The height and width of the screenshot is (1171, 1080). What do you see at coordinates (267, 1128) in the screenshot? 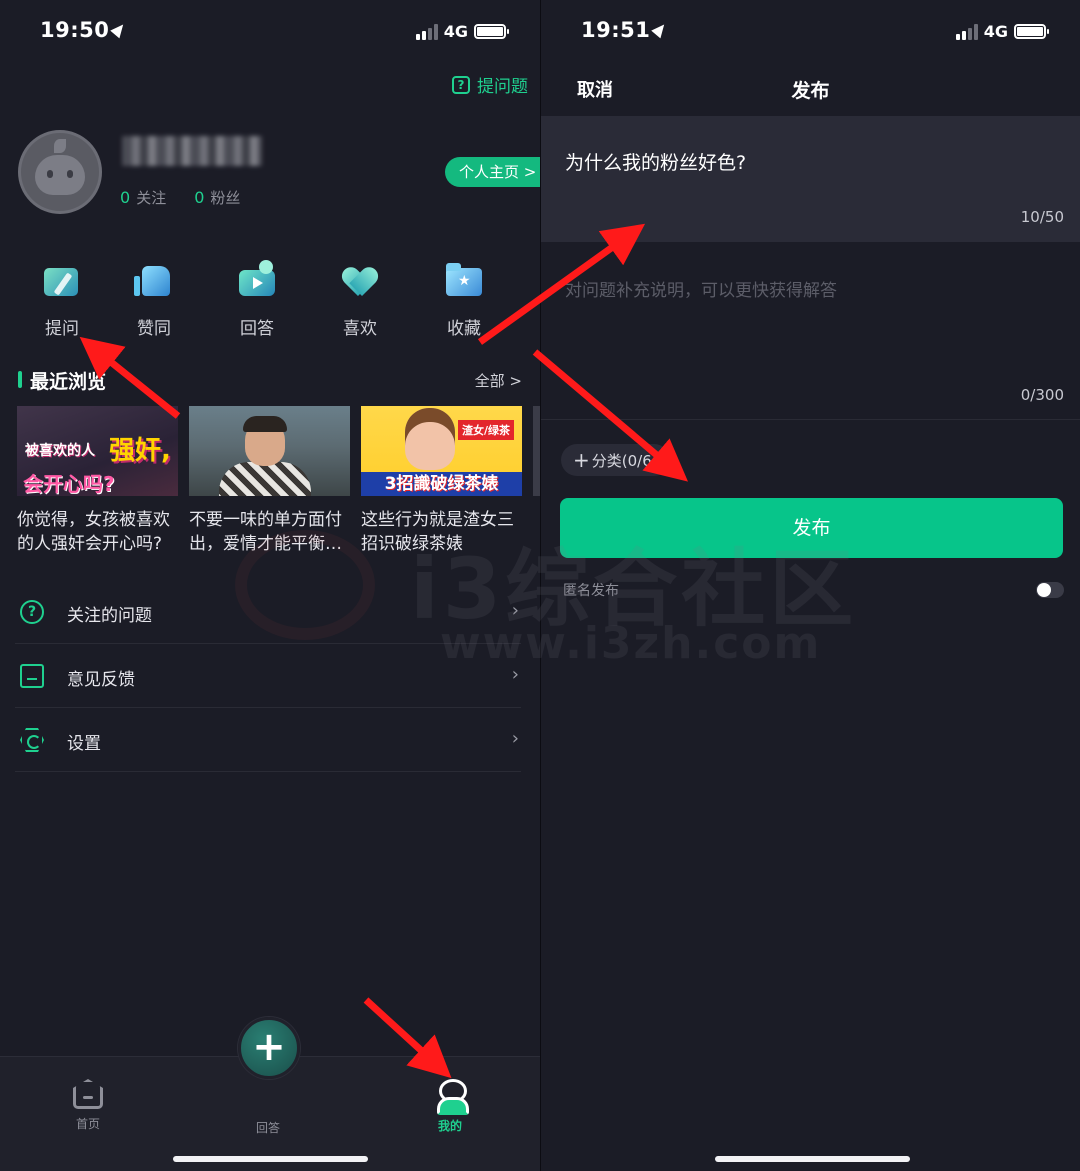
I see `tab-label: 回答` at bounding box center [267, 1128].